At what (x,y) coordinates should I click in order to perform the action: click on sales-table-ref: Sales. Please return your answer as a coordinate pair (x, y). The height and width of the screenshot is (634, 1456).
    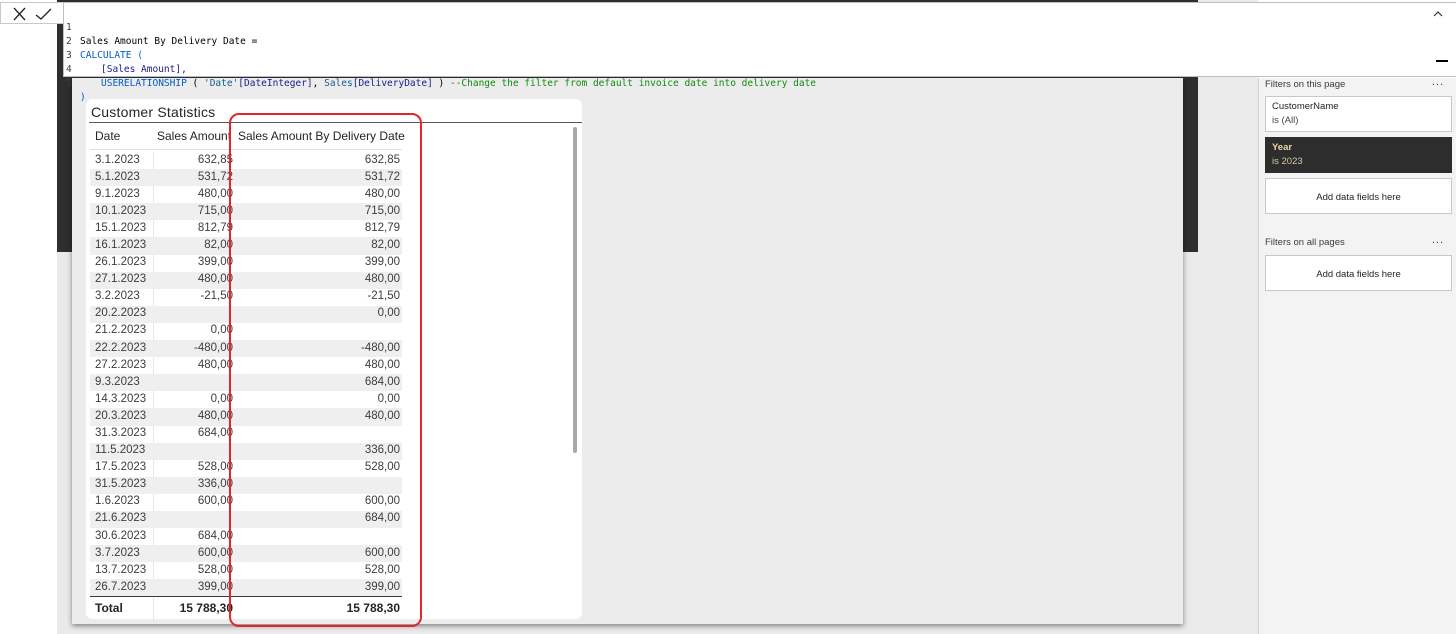
    Looking at the image, I should click on (338, 83).